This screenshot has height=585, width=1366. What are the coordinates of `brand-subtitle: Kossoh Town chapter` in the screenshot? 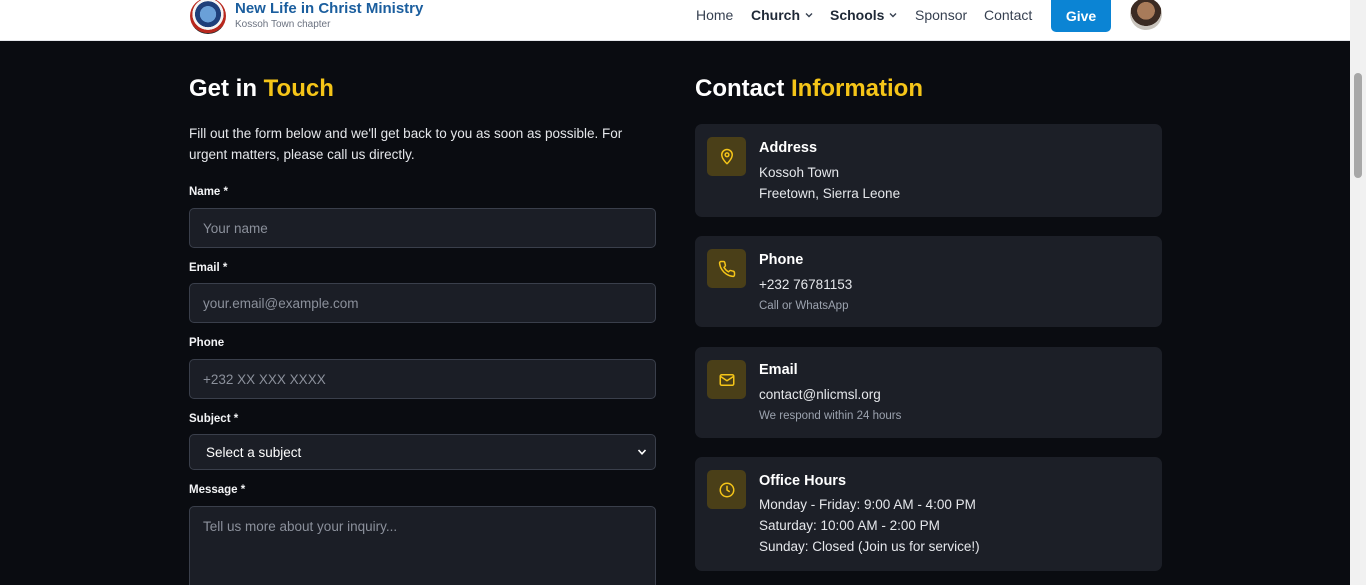 It's located at (283, 24).